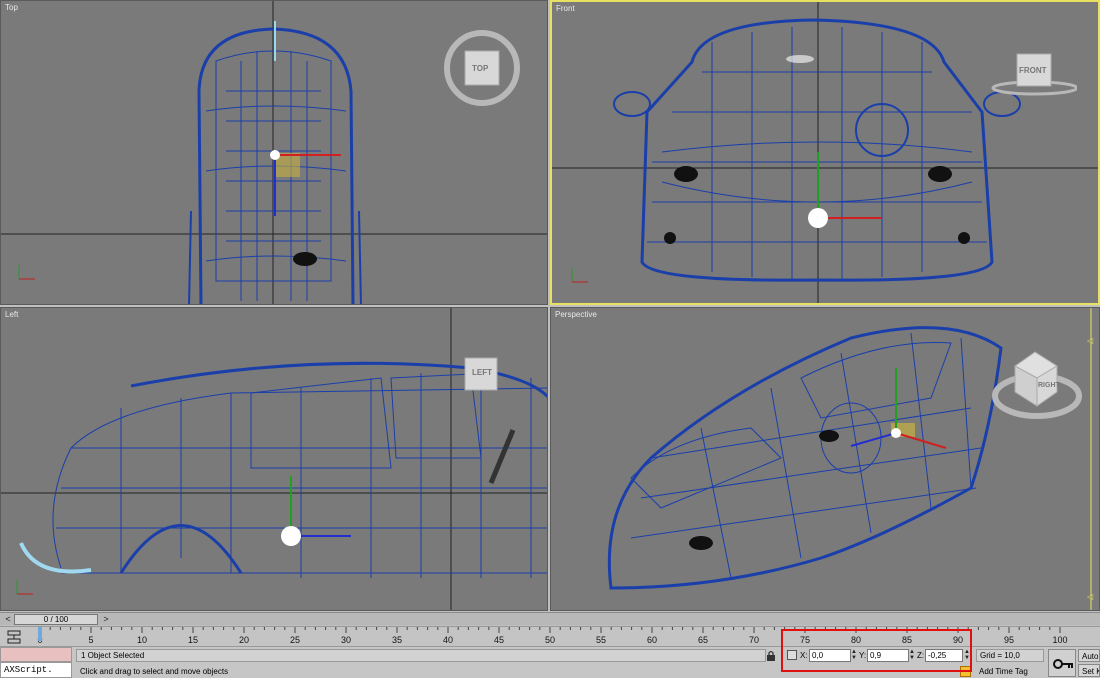 This screenshot has width=1100, height=678. What do you see at coordinates (754, 640) in the screenshot?
I see `ruler-tick-label: 70` at bounding box center [754, 640].